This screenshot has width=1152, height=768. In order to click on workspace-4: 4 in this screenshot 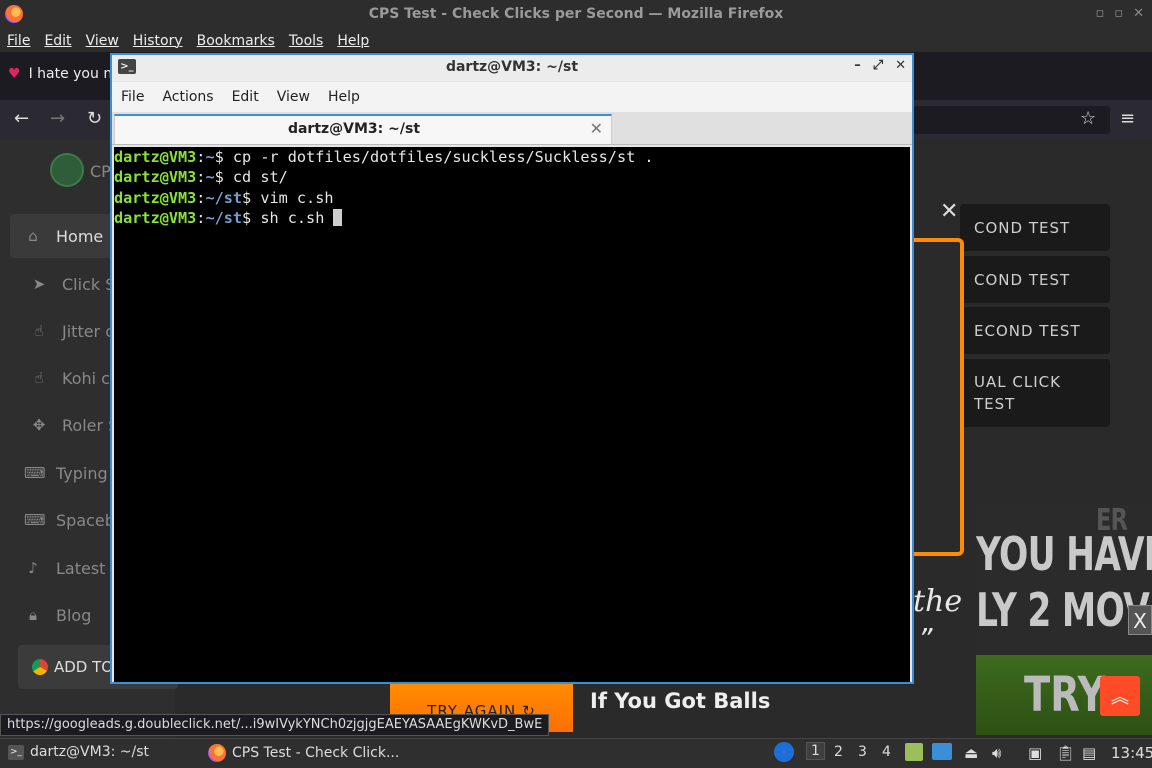, I will do `click(886, 752)`.